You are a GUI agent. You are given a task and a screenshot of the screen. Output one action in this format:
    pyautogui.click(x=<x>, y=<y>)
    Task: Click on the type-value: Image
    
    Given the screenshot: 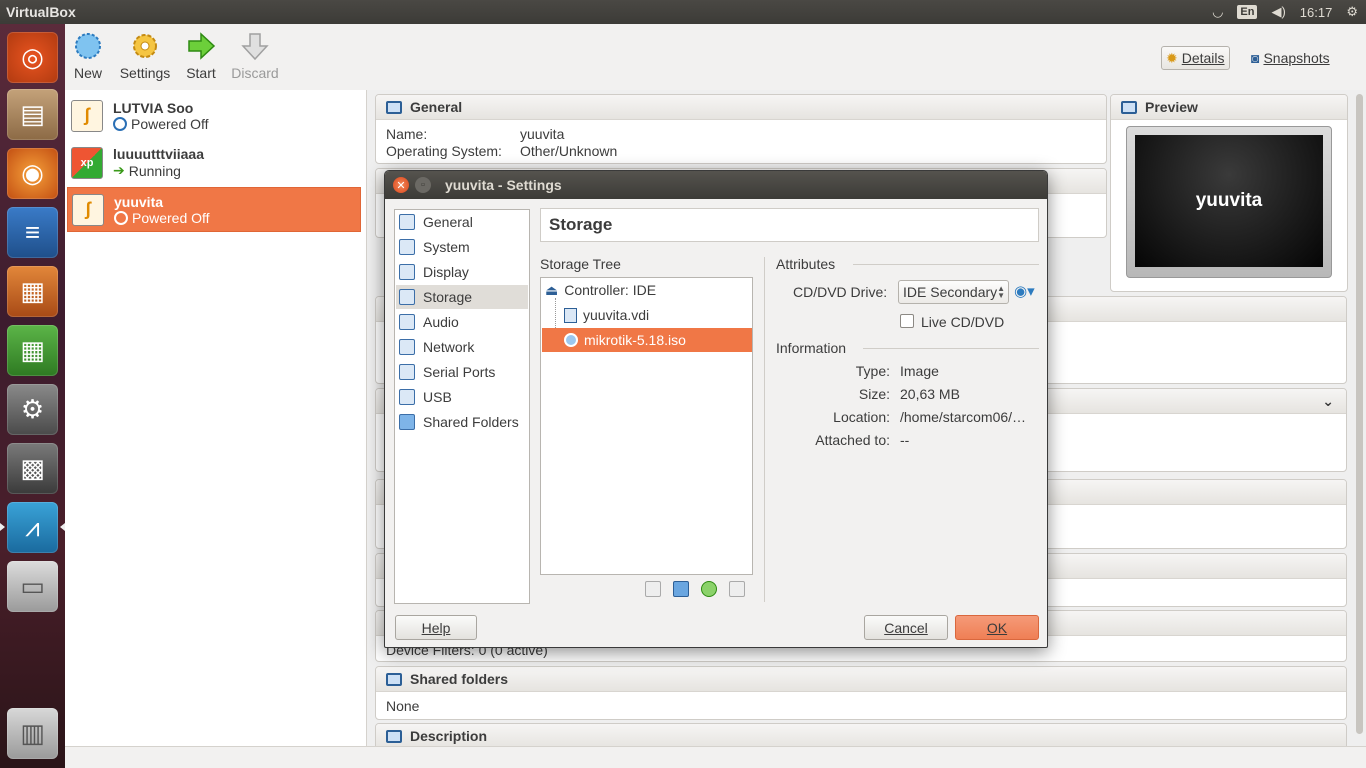 What is the action you would take?
    pyautogui.click(x=919, y=371)
    